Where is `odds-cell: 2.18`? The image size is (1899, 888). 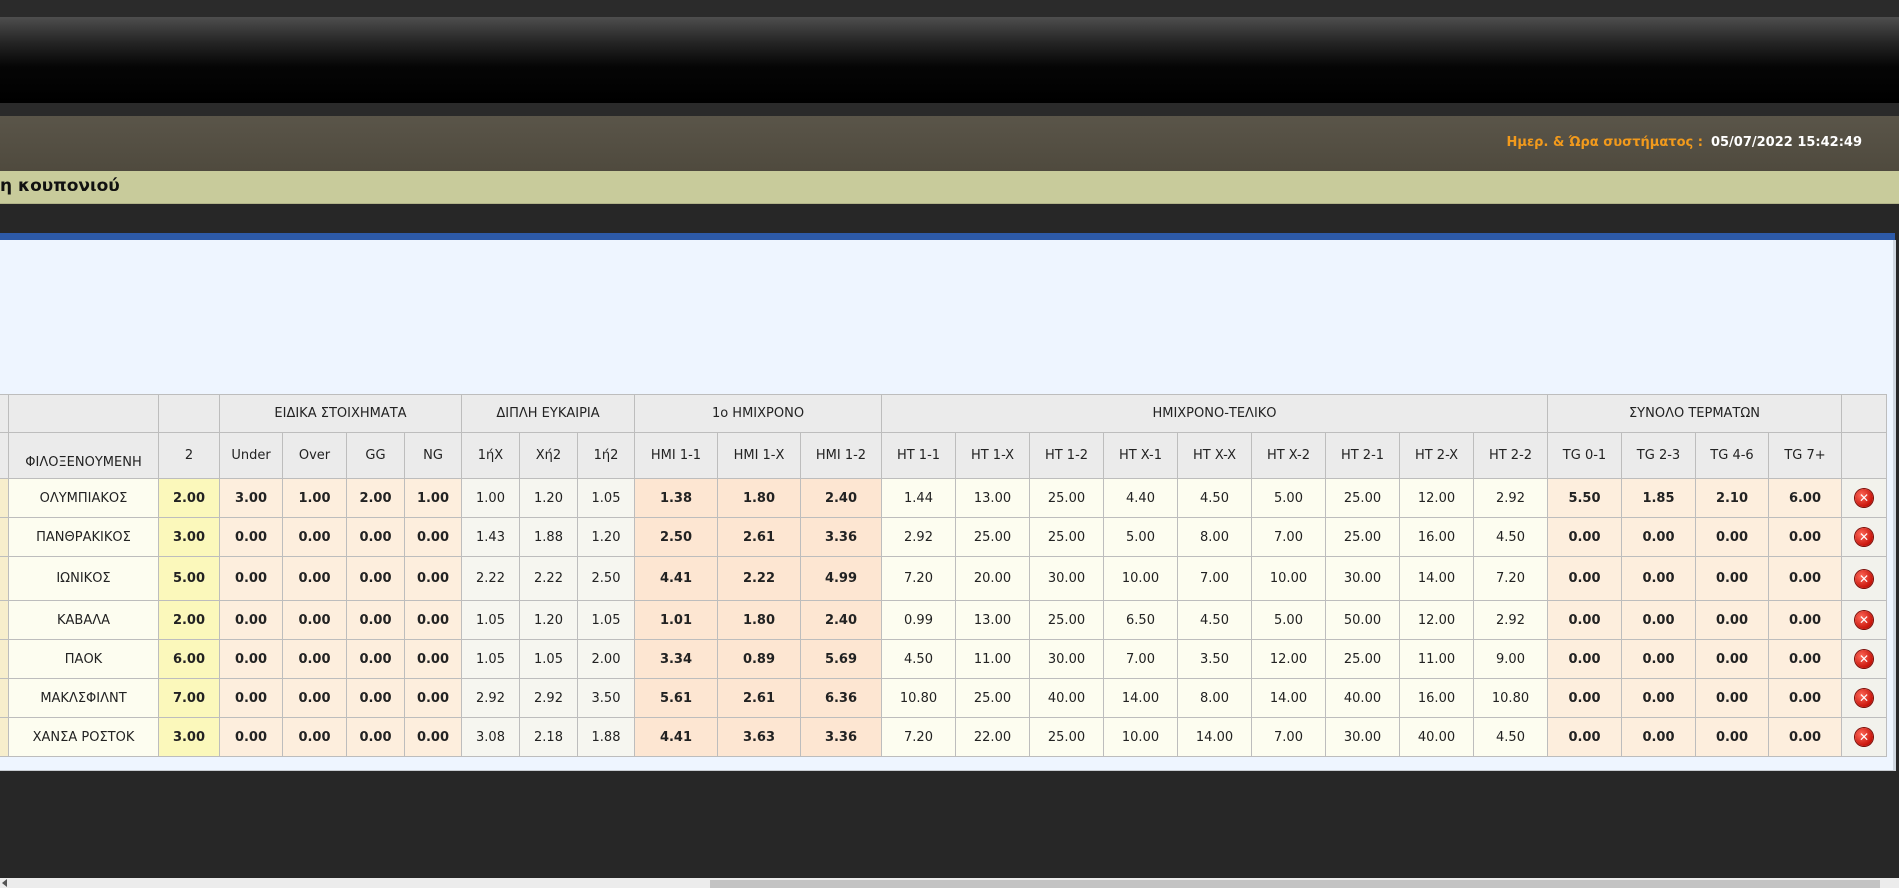
odds-cell: 2.18 is located at coordinates (548, 737).